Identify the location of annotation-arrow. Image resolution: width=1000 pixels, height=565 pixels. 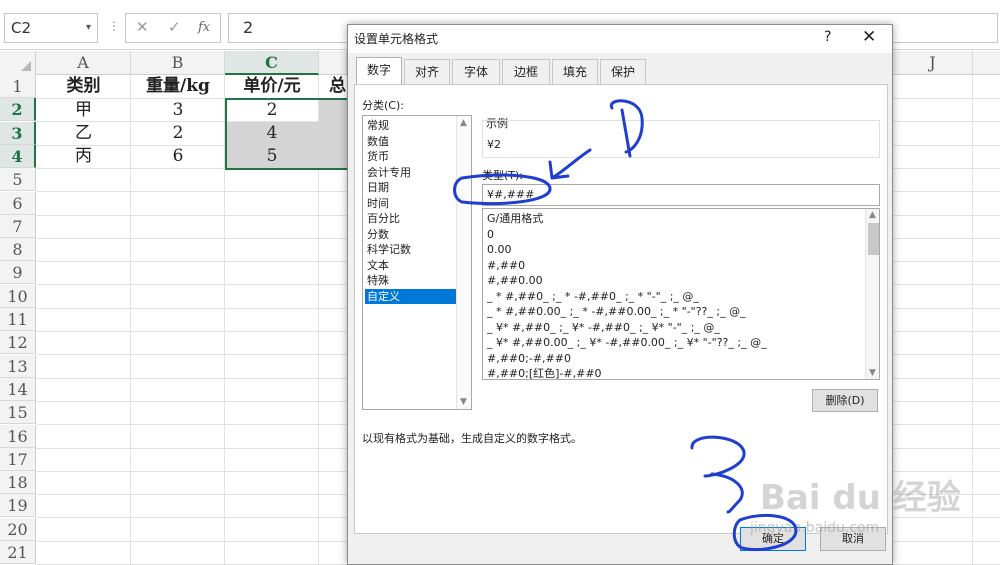
(570, 164).